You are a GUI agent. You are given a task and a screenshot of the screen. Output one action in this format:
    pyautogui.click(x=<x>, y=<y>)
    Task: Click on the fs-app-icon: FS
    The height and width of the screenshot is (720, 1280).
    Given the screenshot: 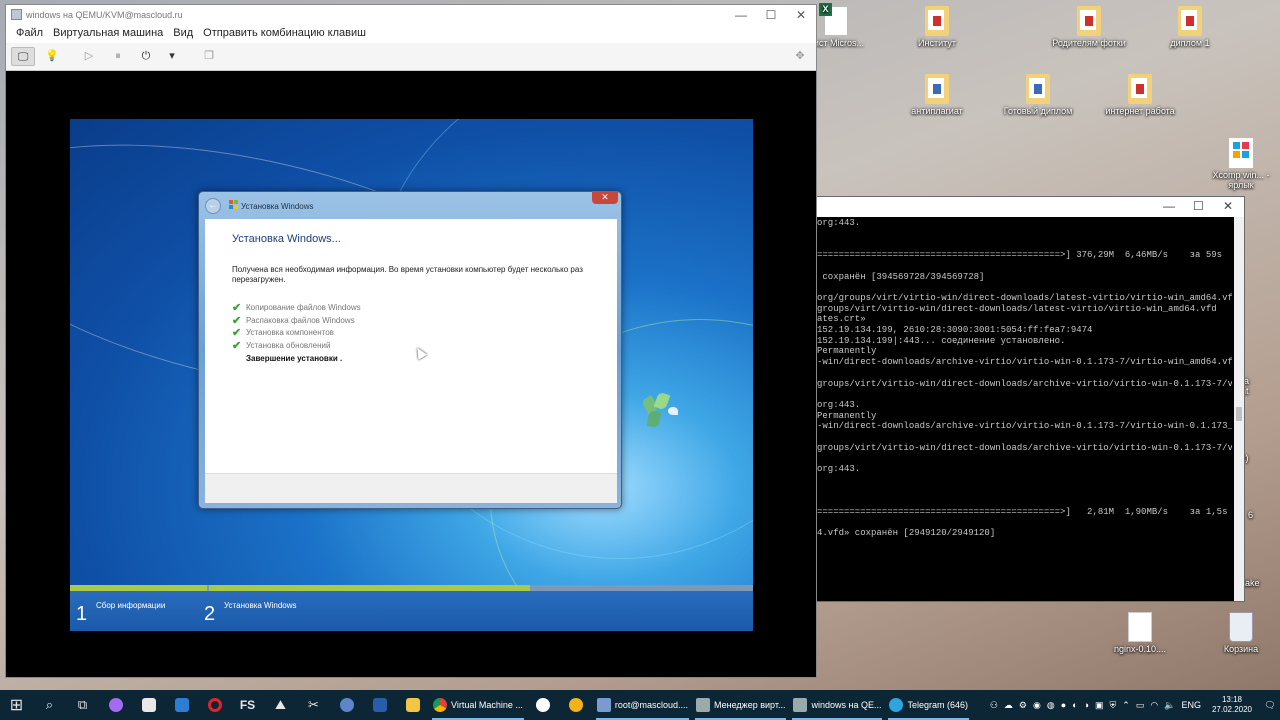 What is the action you would take?
    pyautogui.click(x=247, y=705)
    